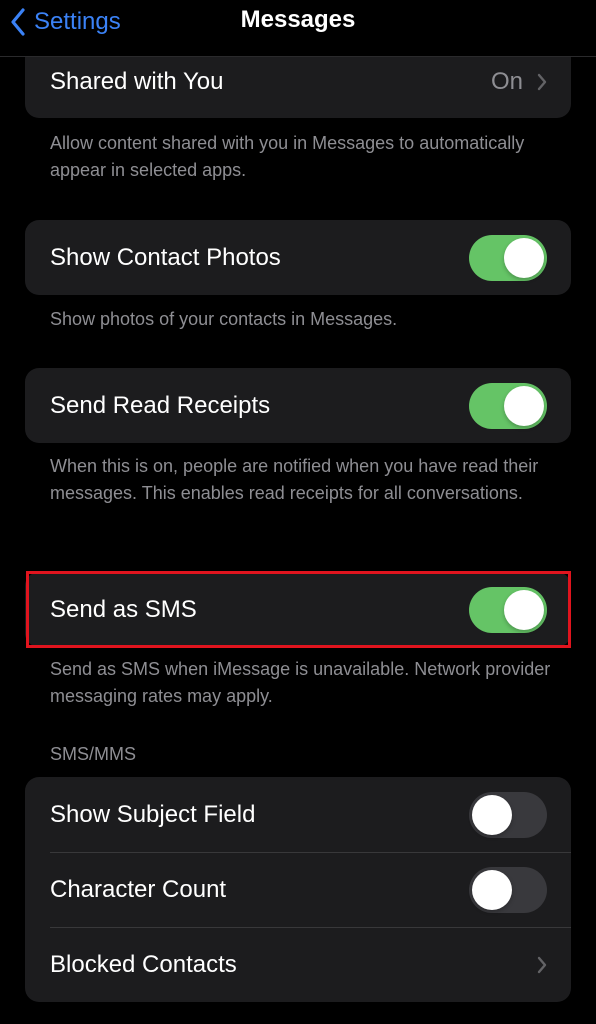  I want to click on character-count-toggle, so click(508, 889).